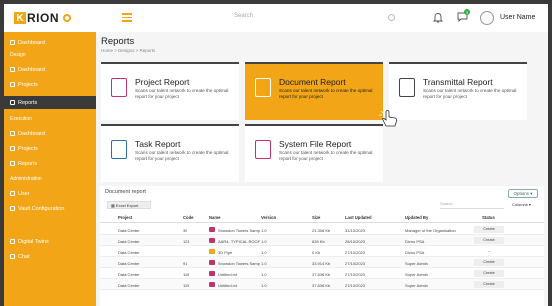 The height and width of the screenshot is (306, 552). I want to click on panel-title: Document report, so click(125, 192).